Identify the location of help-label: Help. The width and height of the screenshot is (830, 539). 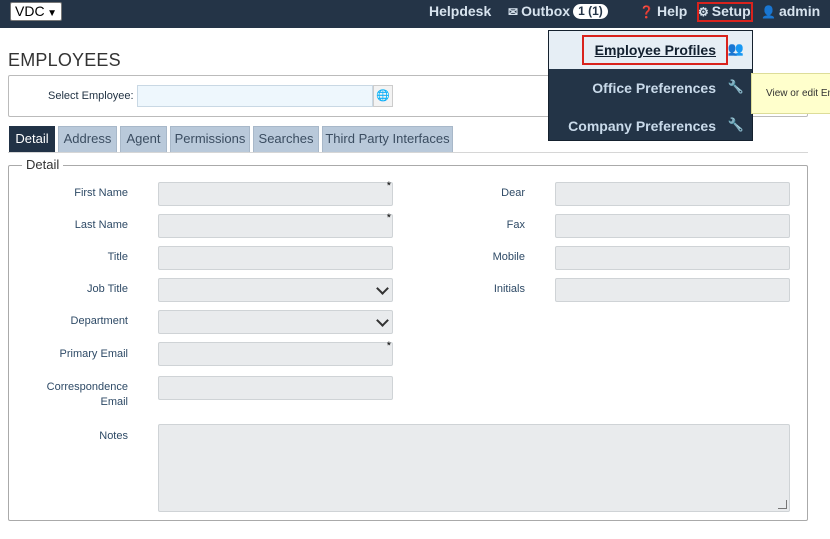
(672, 11).